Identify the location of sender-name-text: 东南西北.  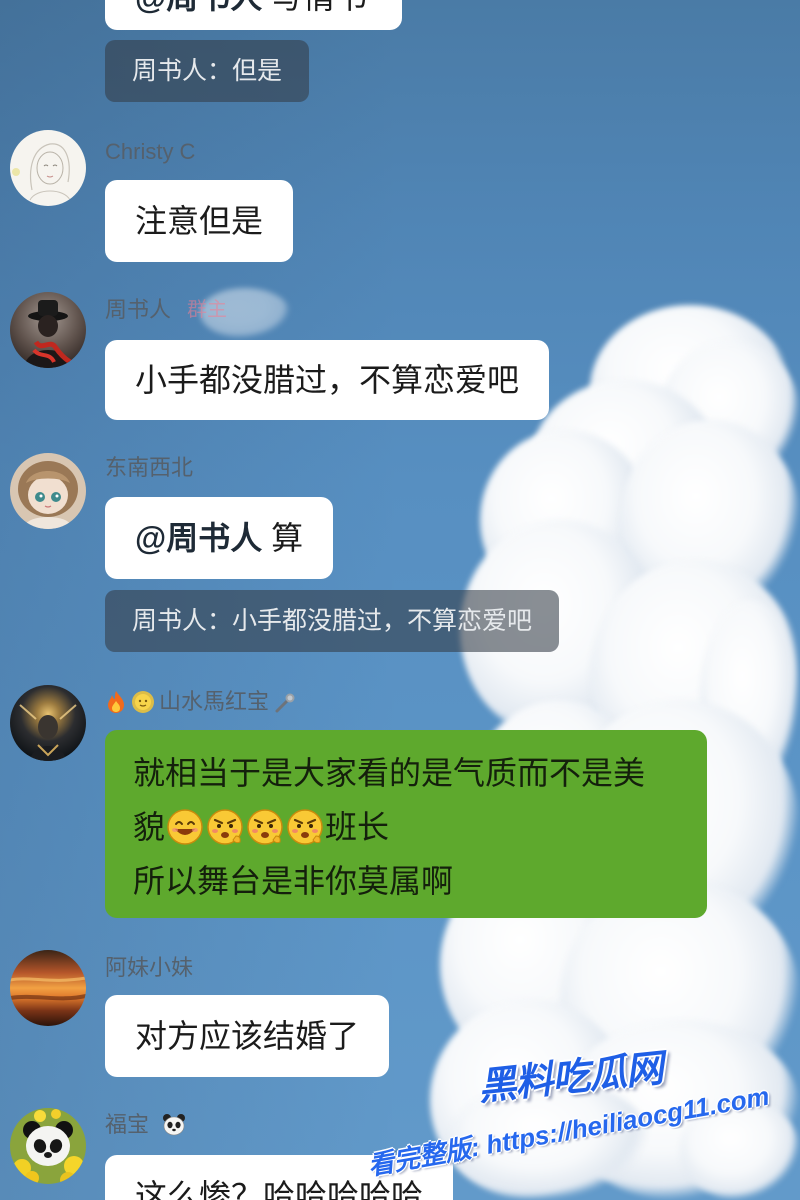
(149, 467).